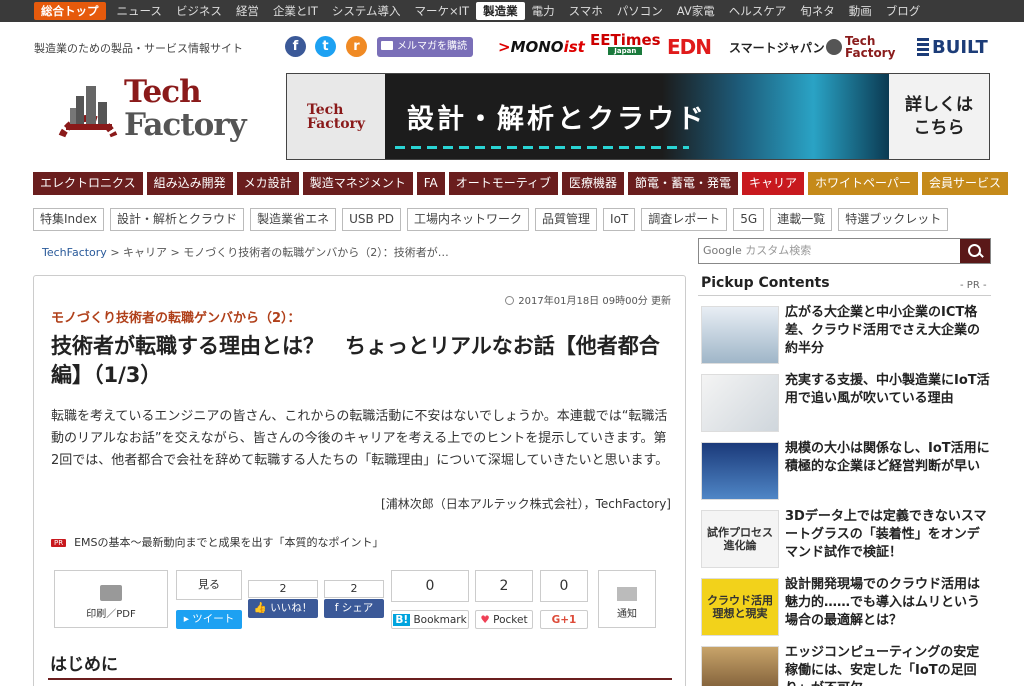 The height and width of the screenshot is (686, 1024). What do you see at coordinates (689, 47) in the screenshot?
I see `edn-logo: EDN` at bounding box center [689, 47].